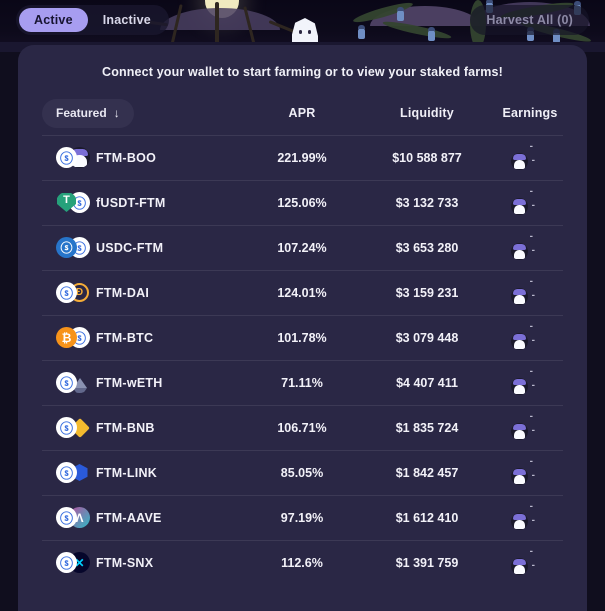  What do you see at coordinates (66, 202) in the screenshot?
I see `token-icon-usdt: T` at bounding box center [66, 202].